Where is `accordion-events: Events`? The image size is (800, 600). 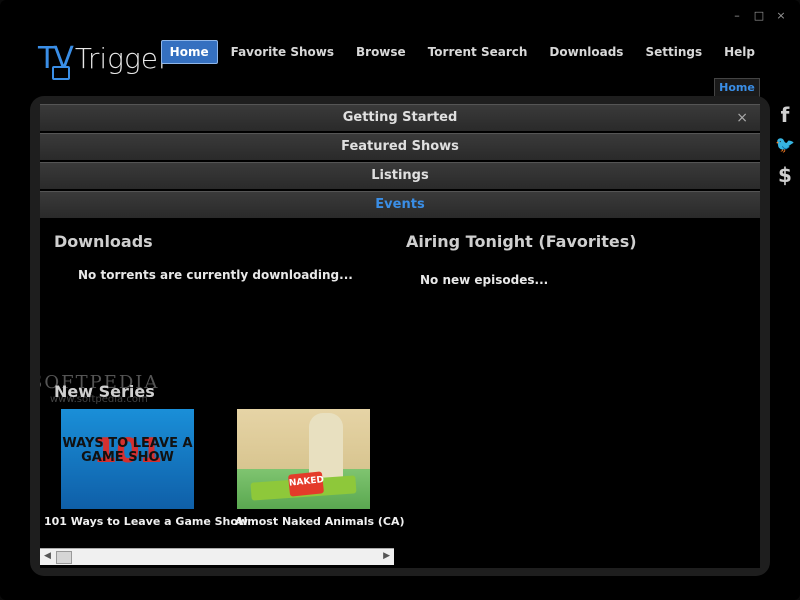 accordion-events: Events is located at coordinates (400, 204).